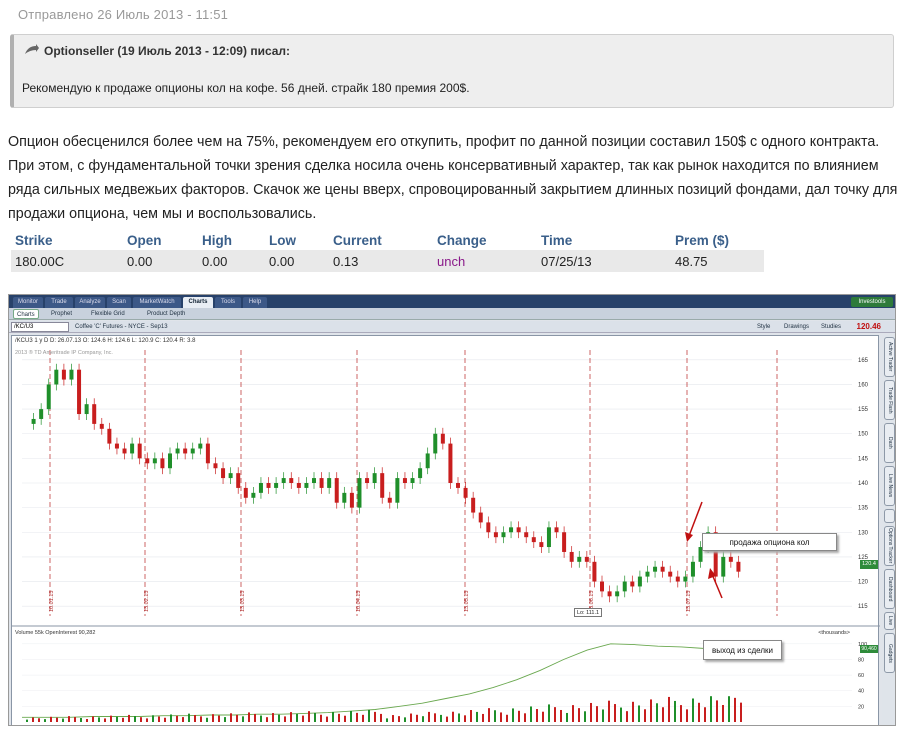  What do you see at coordinates (831, 327) in the screenshot?
I see `studies-button: Studies` at bounding box center [831, 327].